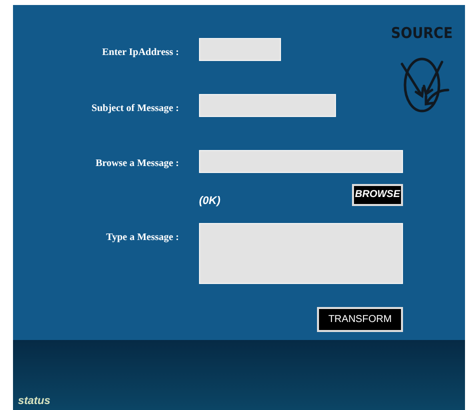 The image size is (475, 410). What do you see at coordinates (140, 53) in the screenshot?
I see `field-label: Enter IpAddress :` at bounding box center [140, 53].